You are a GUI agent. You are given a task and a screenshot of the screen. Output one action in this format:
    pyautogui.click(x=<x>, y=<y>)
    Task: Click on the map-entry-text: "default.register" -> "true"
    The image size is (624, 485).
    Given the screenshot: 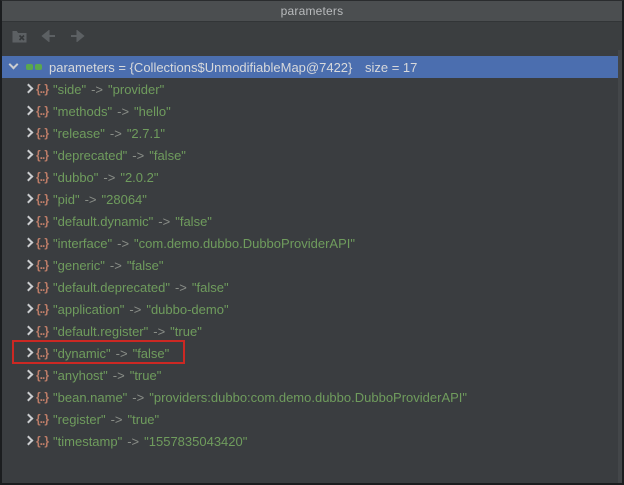 What is the action you would take?
    pyautogui.click(x=127, y=331)
    